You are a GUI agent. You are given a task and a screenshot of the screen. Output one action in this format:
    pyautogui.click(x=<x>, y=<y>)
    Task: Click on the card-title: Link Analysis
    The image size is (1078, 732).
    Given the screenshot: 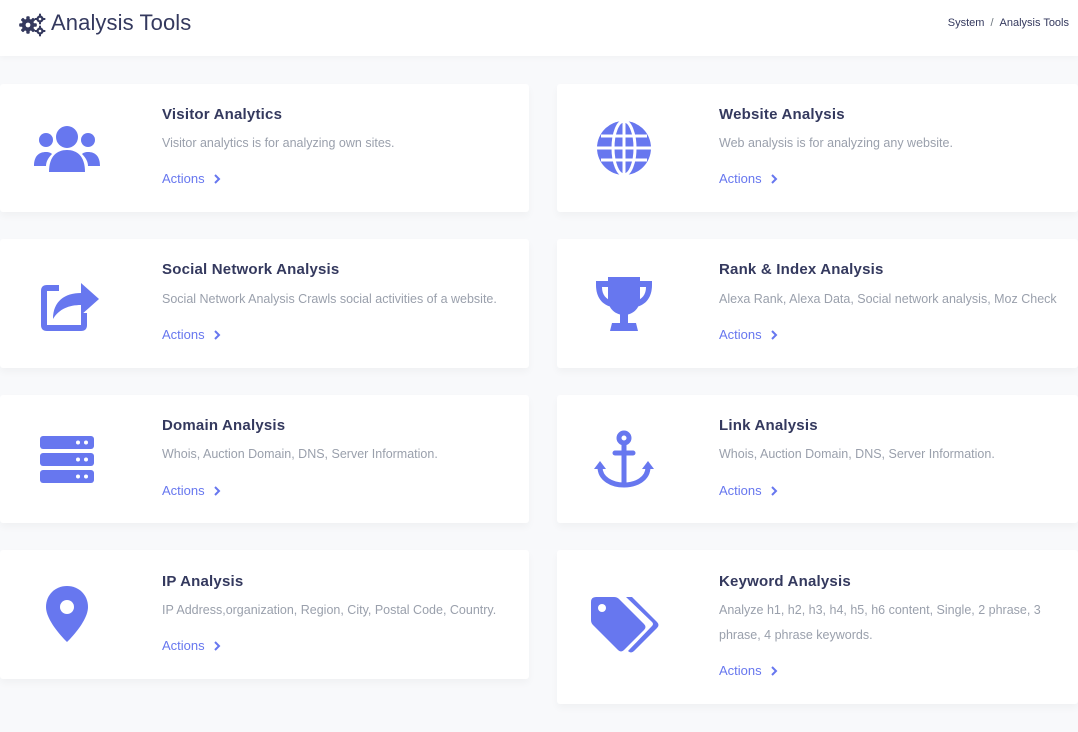 What is the action you would take?
    pyautogui.click(x=768, y=425)
    